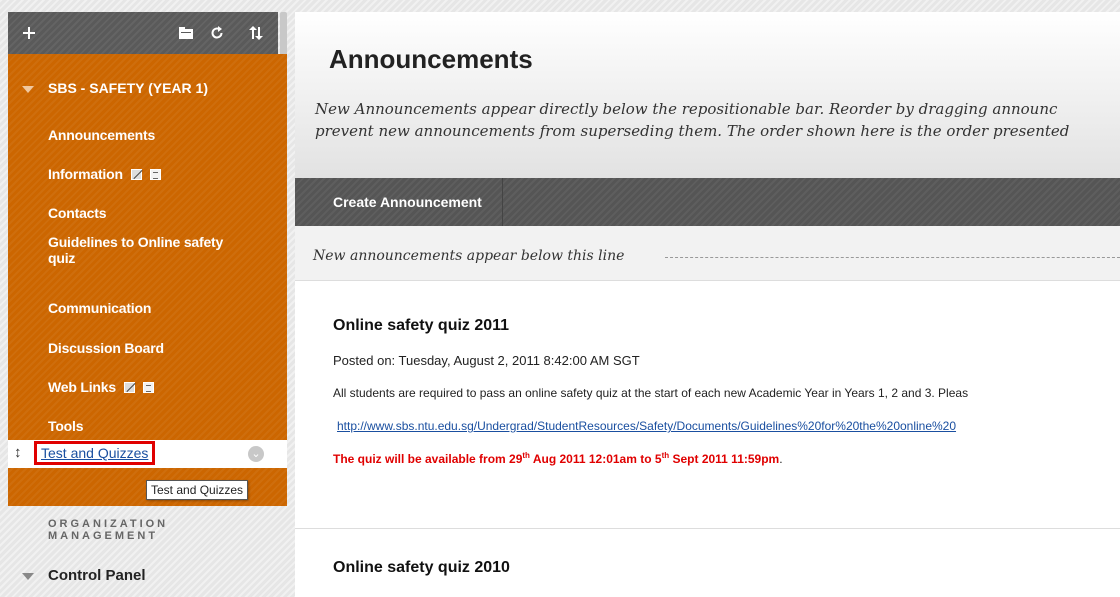  I want to click on dashed-divider, so click(892, 257).